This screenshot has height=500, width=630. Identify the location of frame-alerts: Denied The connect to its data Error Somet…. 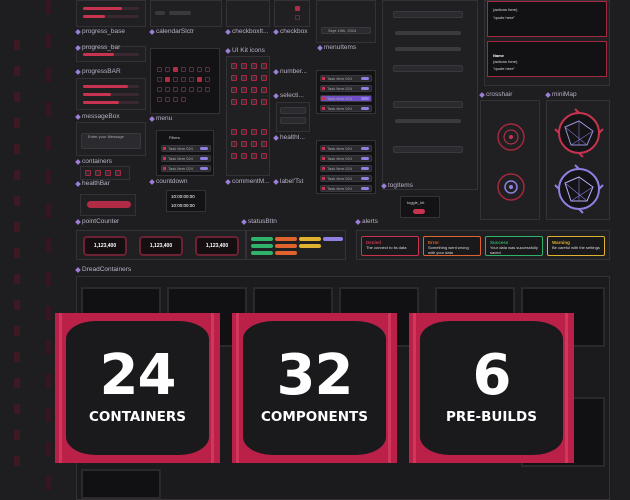
(483, 245).